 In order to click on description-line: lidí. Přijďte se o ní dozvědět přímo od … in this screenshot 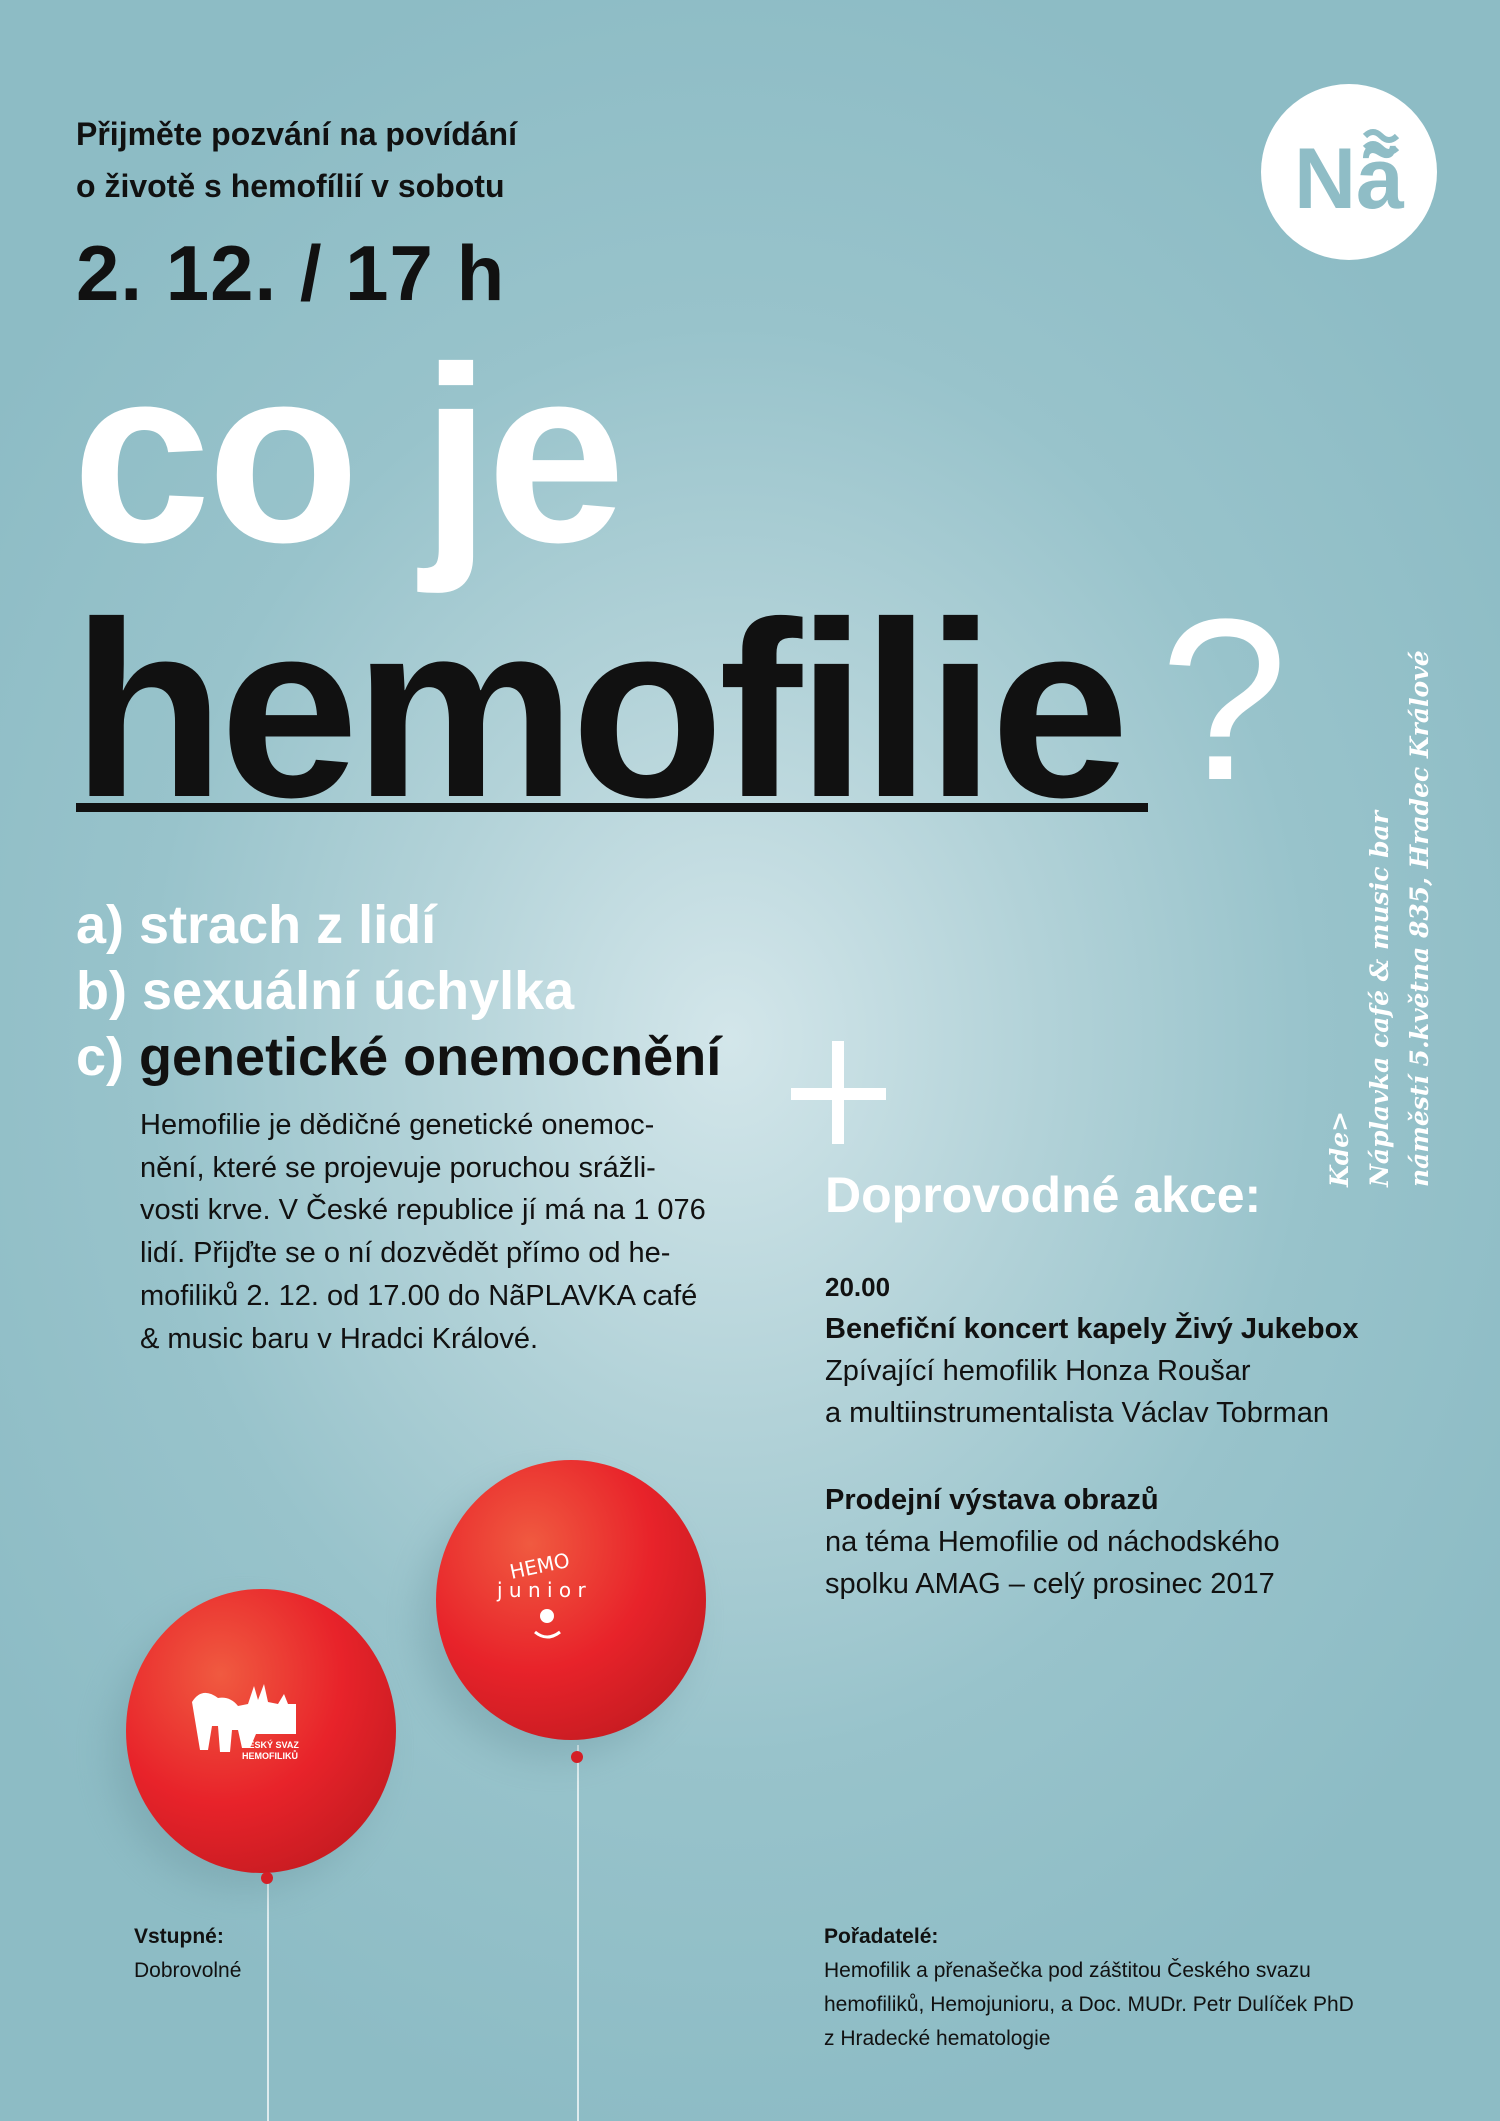, I will do `click(405, 1253)`.